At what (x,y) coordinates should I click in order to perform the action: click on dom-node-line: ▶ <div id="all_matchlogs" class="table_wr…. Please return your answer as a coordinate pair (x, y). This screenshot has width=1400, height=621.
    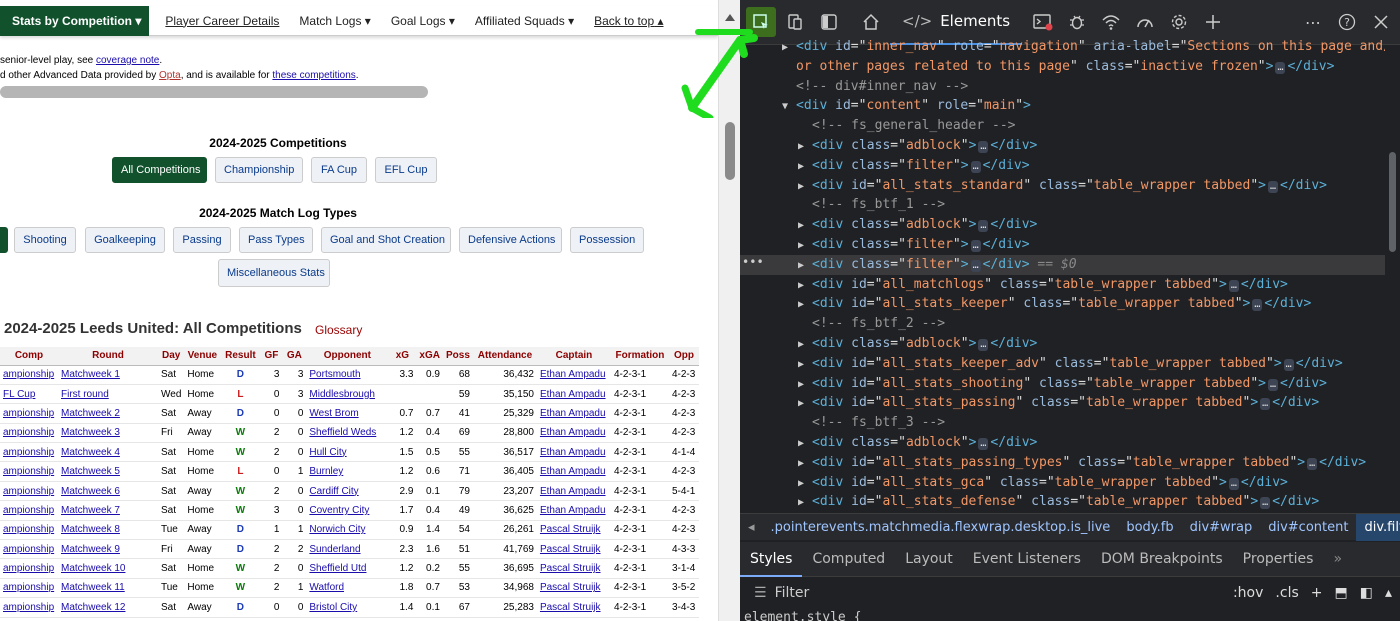
    Looking at the image, I should click on (1062, 285).